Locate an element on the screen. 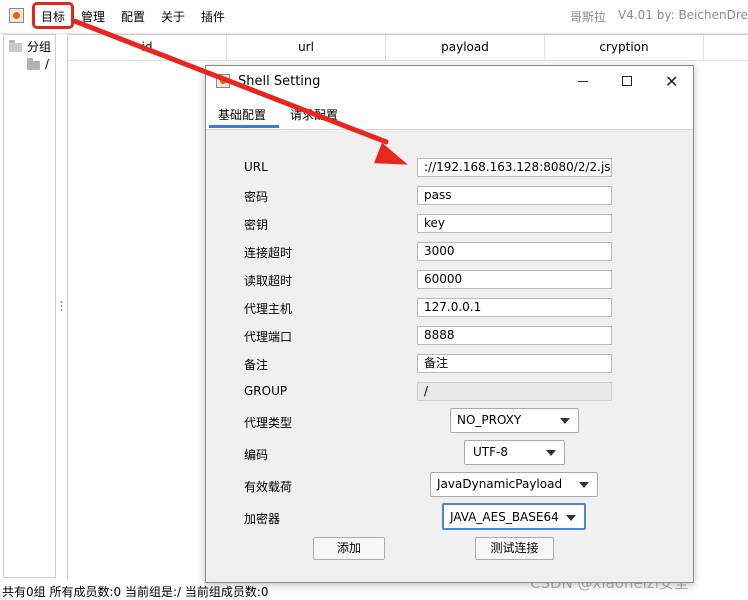 The image size is (748, 600). proxy-type-select: NO_PROXY is located at coordinates (514, 420).